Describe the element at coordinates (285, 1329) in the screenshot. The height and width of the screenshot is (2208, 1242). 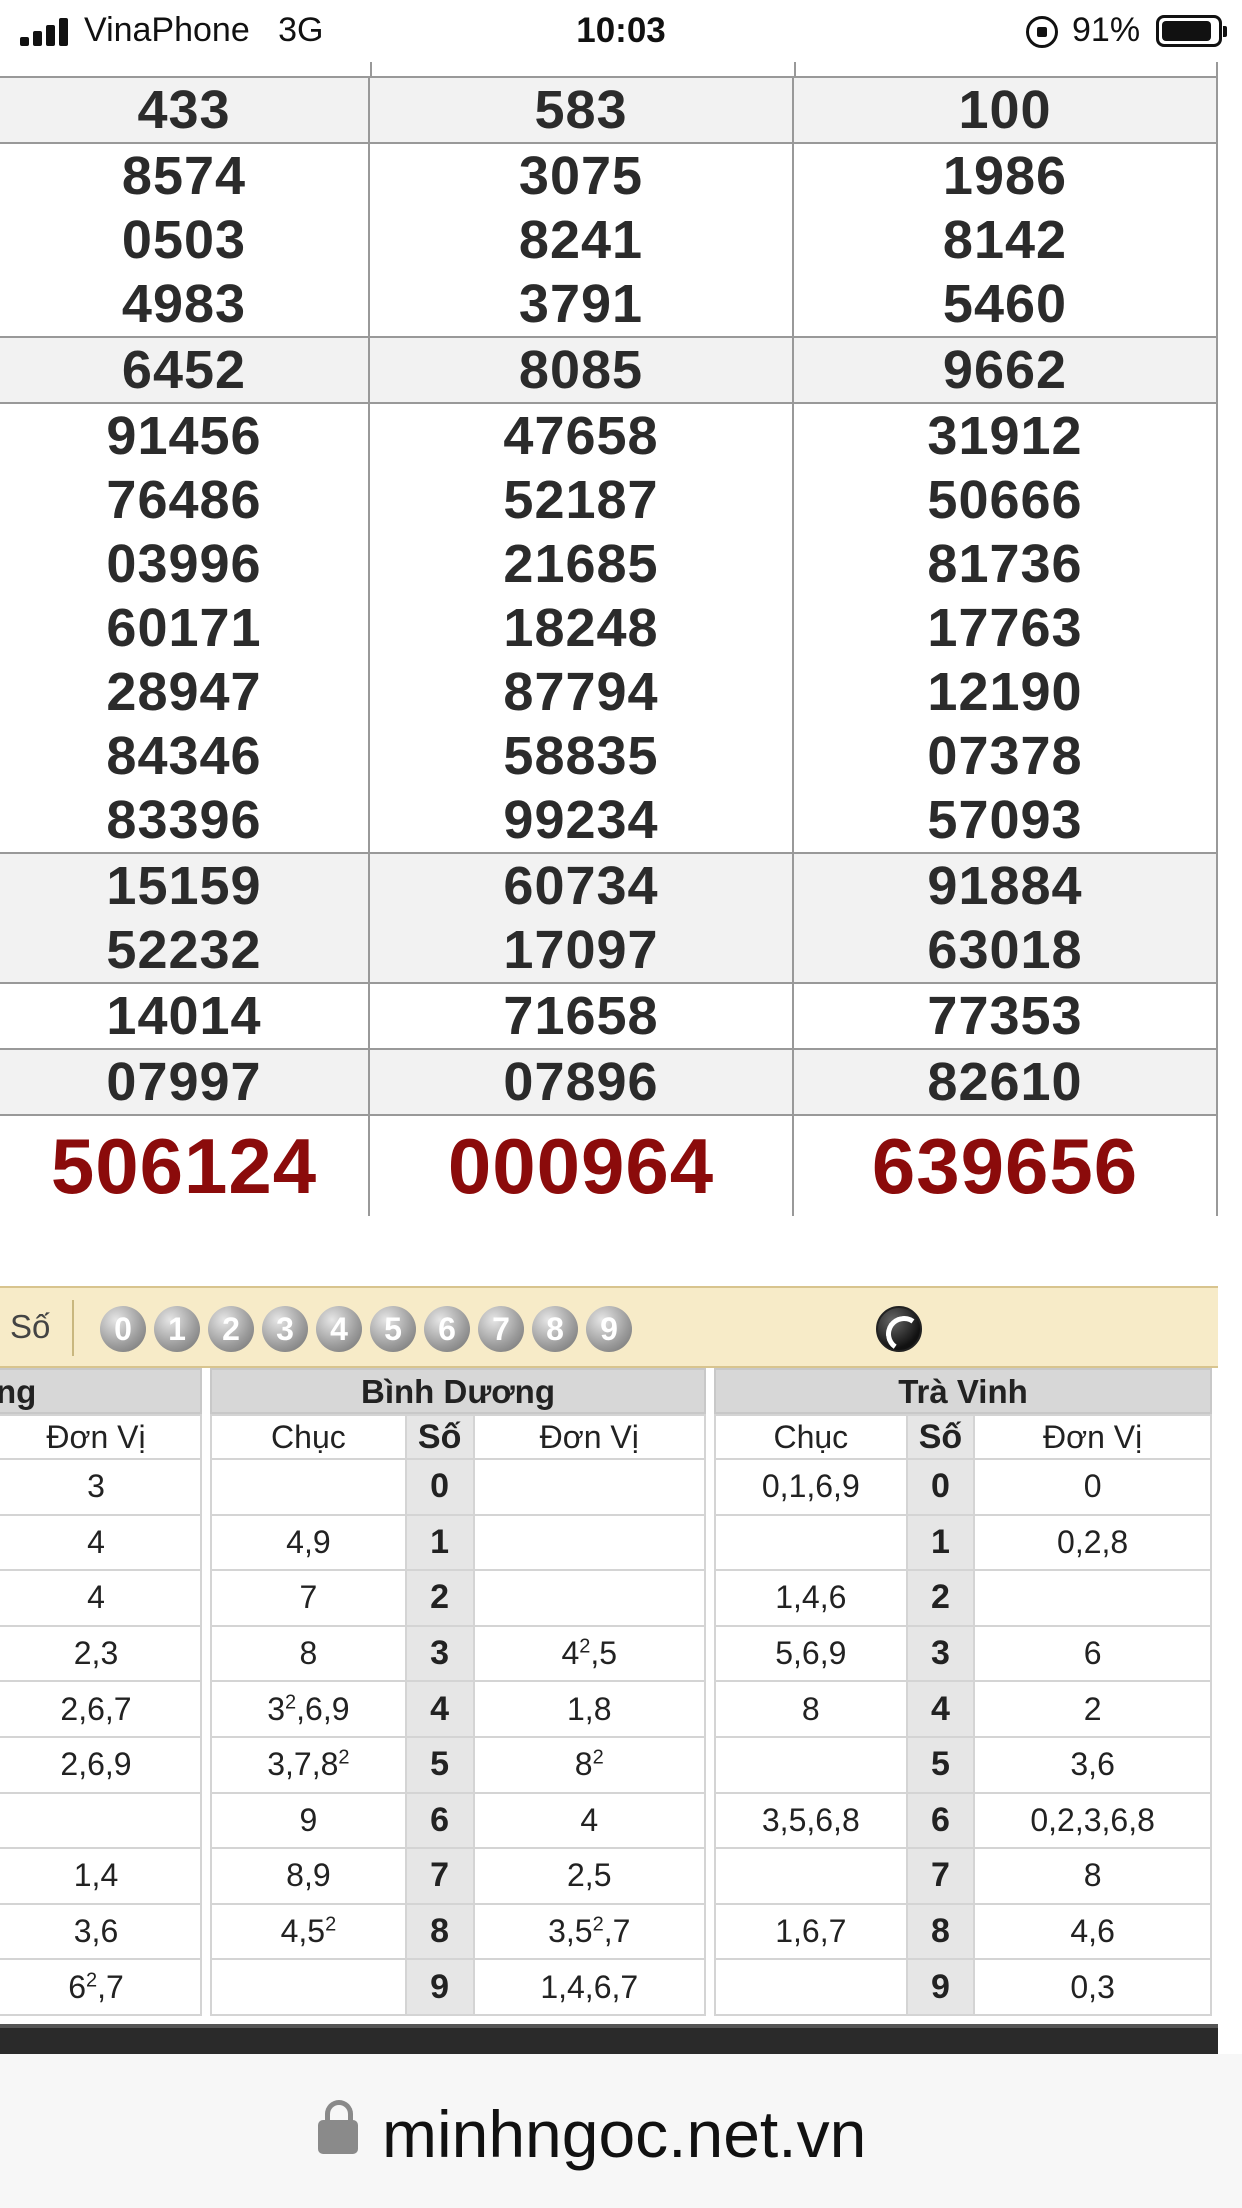
I see `digit-ball-3: 3` at that location.